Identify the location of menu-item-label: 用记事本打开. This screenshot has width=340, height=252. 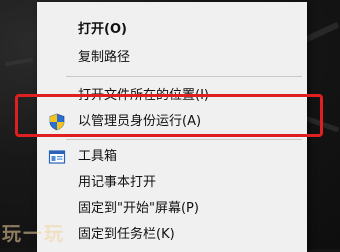
(117, 182).